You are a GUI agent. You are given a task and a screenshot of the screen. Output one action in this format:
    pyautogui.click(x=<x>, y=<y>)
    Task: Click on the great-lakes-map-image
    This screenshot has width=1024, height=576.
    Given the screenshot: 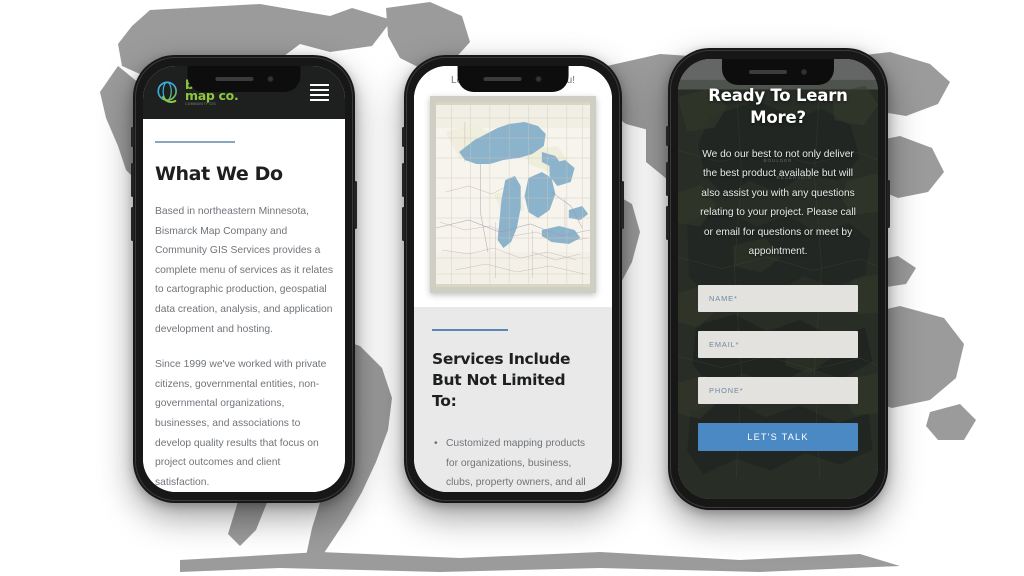 What is the action you would take?
    pyautogui.click(x=513, y=194)
    